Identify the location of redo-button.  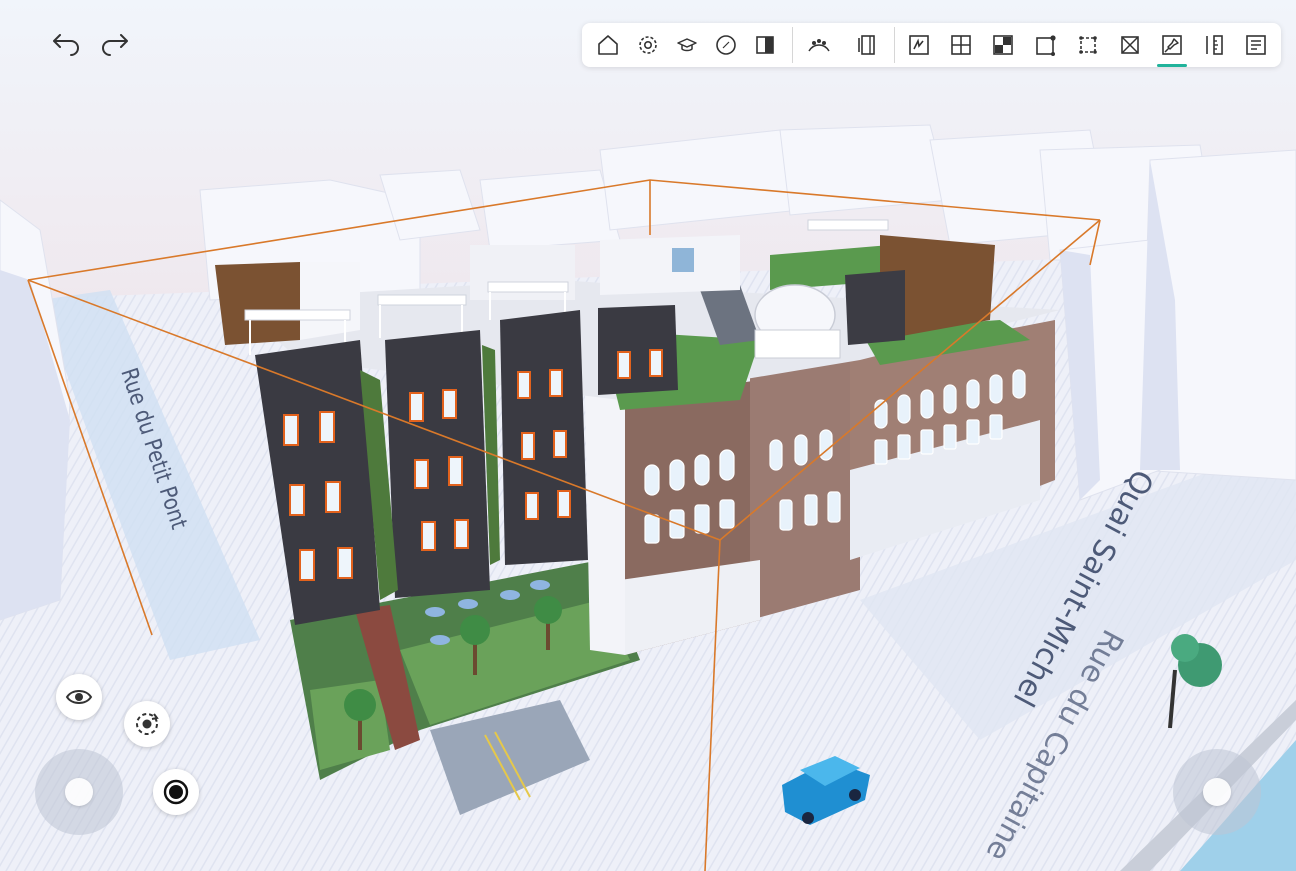
(115, 46).